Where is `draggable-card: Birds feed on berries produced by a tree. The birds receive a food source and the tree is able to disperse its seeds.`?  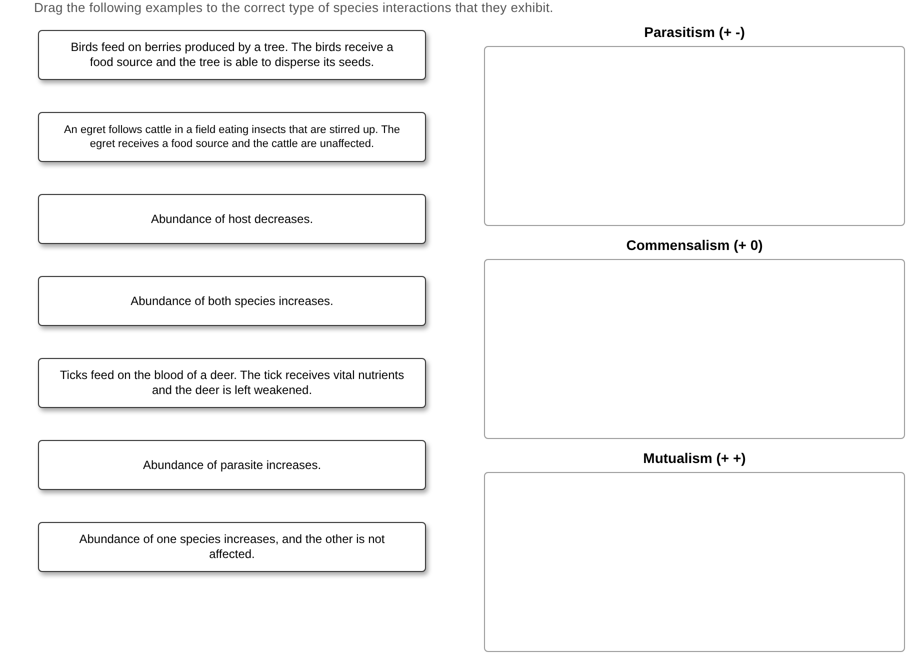 draggable-card: Birds feed on berries produced by a tree. The birds receive a food source and the tree is able to disperse its seeds. is located at coordinates (232, 55).